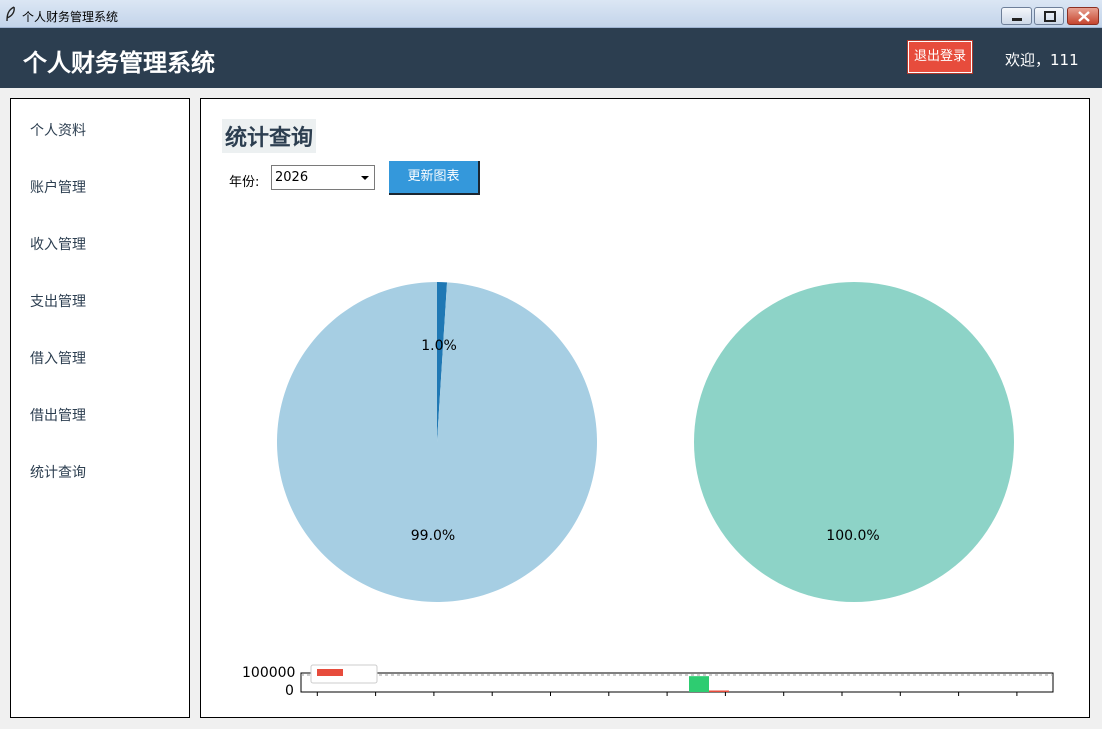  Describe the element at coordinates (100, 408) in the screenshot. I see `sidebar: 个人资料 账户管理 收入管理 支出管理 借入管理 借出管理 统计查询` at that location.